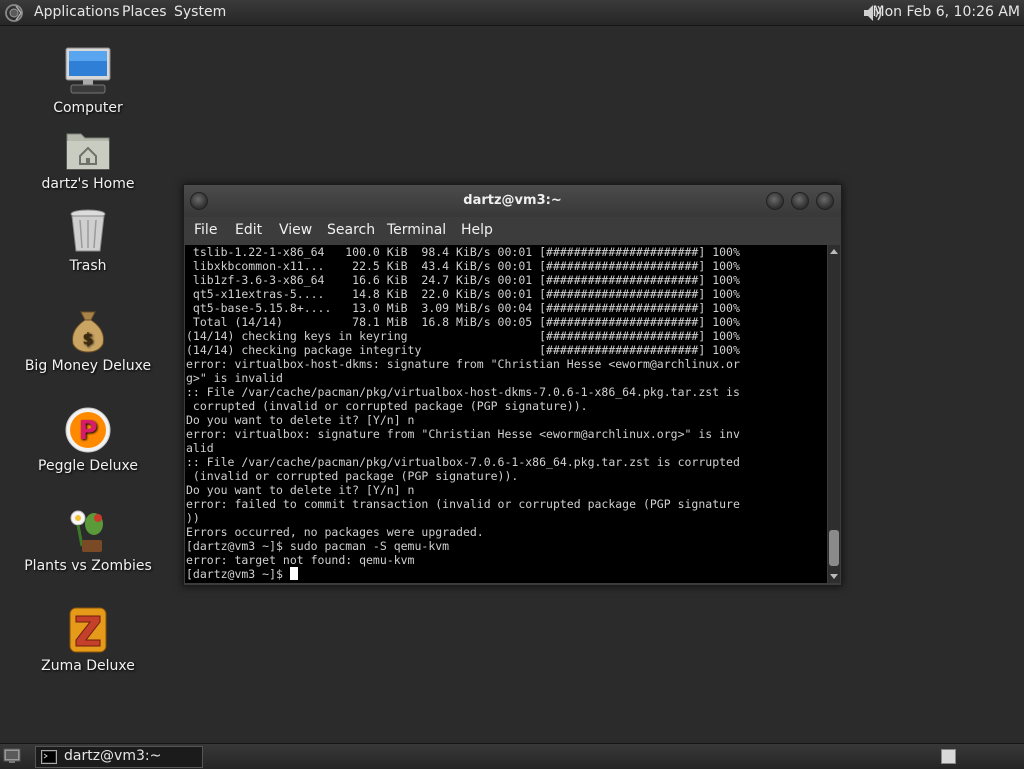 The image size is (1024, 769). I want to click on terminal-line: [dartz@vm3 ~]$ sudo pacman -S qemu-kvm, so click(318, 546).